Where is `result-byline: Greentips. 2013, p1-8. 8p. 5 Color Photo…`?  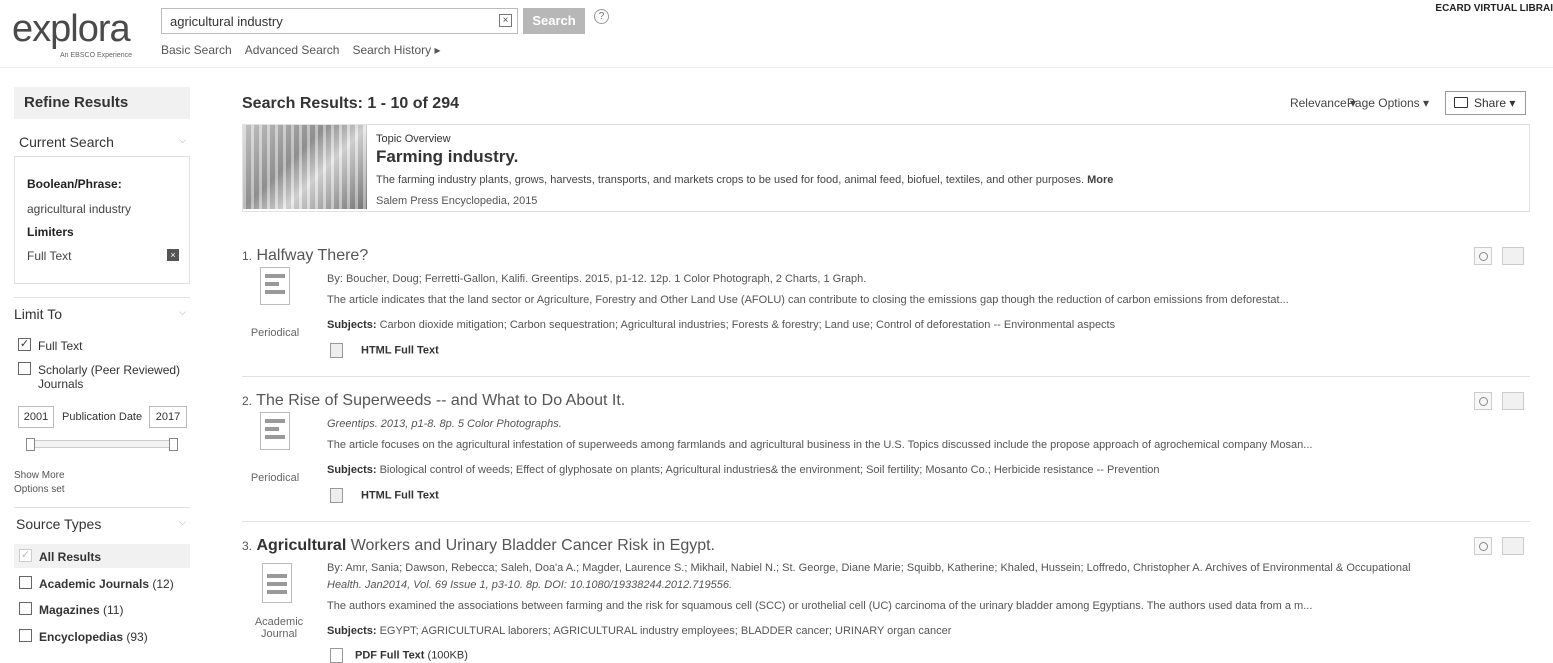
result-byline: Greentips. 2013, p1-8. 8p. 5 Color Photo… is located at coordinates (444, 424).